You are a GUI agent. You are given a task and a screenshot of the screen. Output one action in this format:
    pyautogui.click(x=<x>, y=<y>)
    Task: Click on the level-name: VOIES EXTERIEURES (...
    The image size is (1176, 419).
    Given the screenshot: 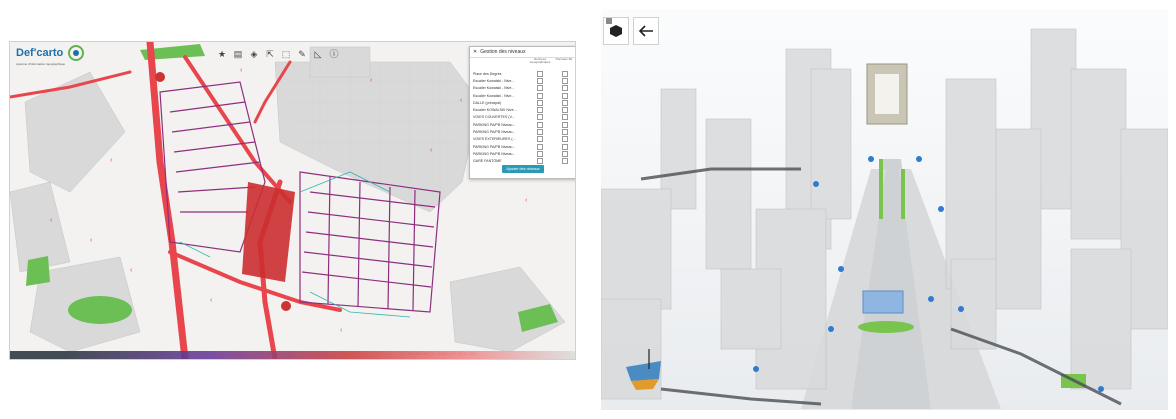 What is the action you would take?
    pyautogui.click(x=494, y=139)
    